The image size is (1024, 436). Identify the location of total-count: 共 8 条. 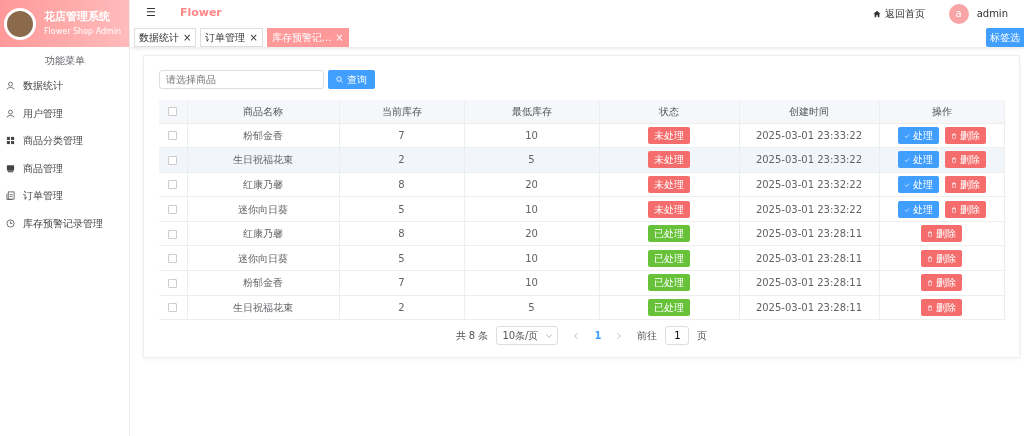
(472, 336).